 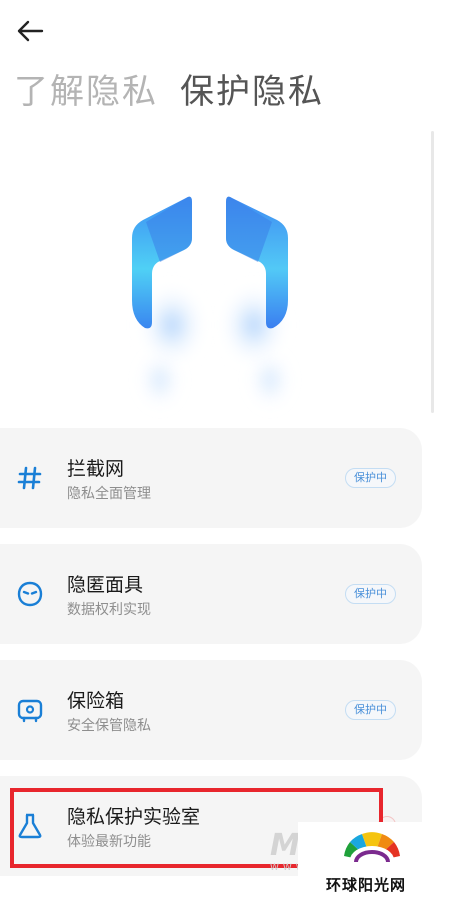 I want to click on watermark-logo, so click(x=372, y=848).